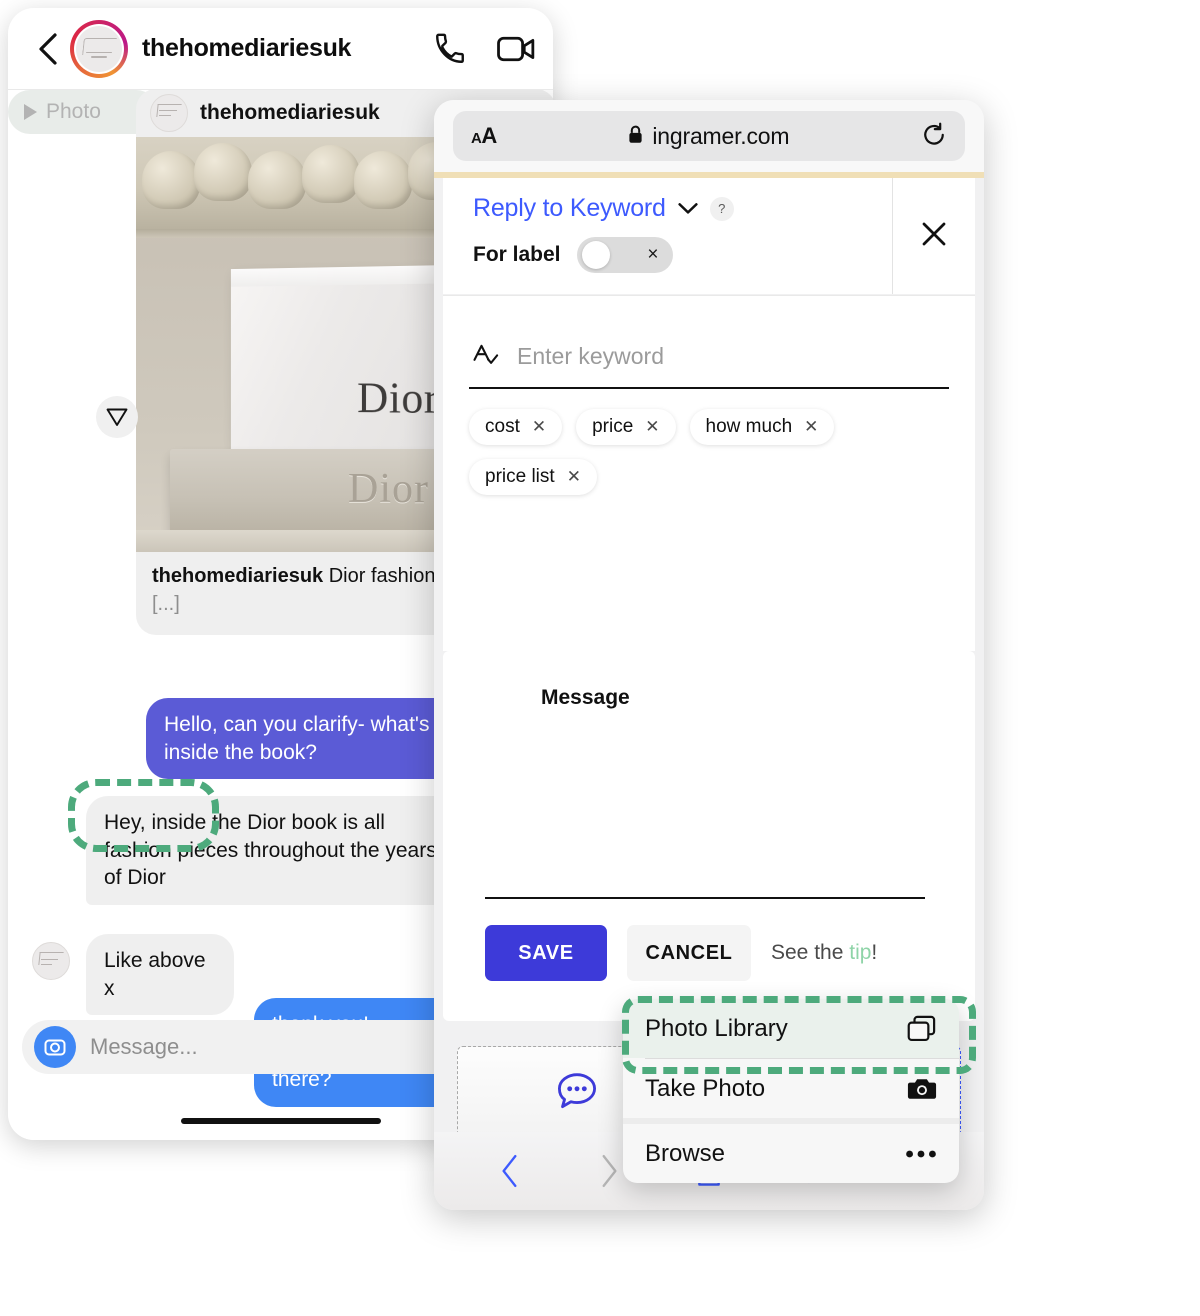 Image resolution: width=1200 pixels, height=1316 pixels. Describe the element at coordinates (450, 49) in the screenshot. I see `phone-icon` at that location.